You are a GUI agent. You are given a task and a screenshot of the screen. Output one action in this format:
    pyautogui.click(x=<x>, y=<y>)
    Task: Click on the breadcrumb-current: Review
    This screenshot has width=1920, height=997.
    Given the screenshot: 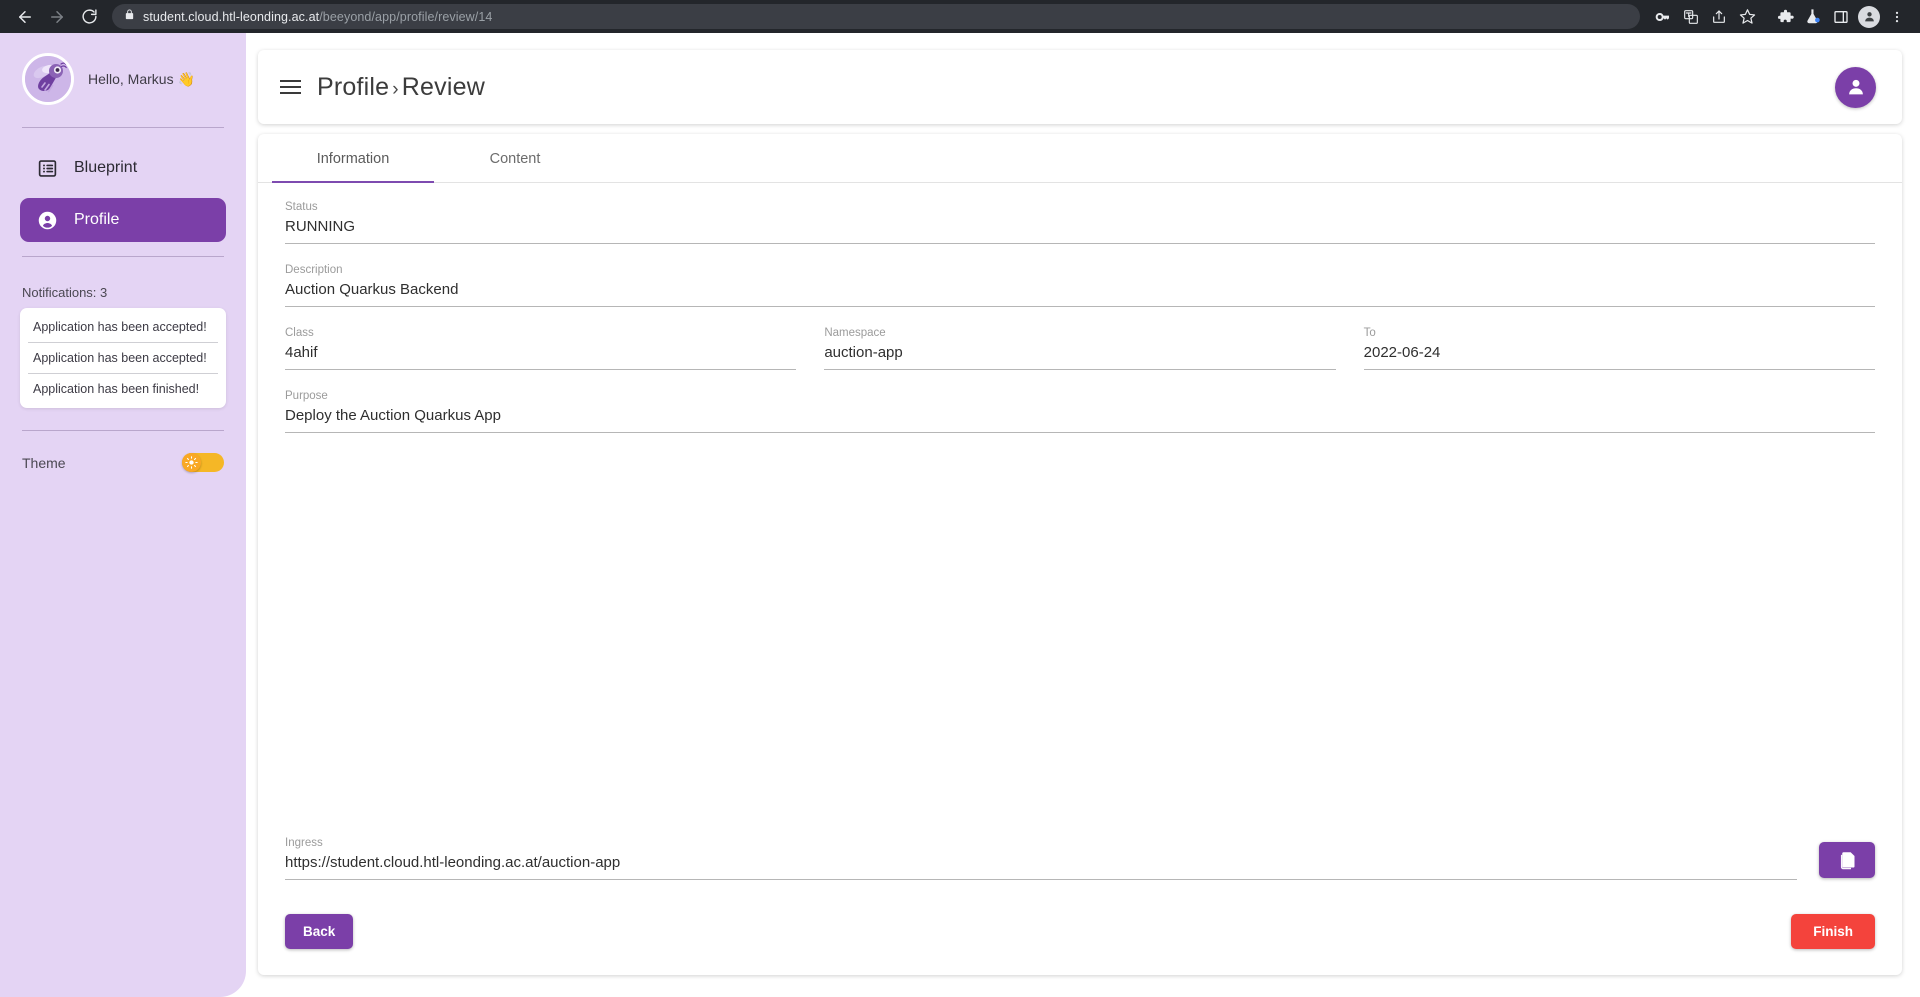 What is the action you would take?
    pyautogui.click(x=443, y=86)
    